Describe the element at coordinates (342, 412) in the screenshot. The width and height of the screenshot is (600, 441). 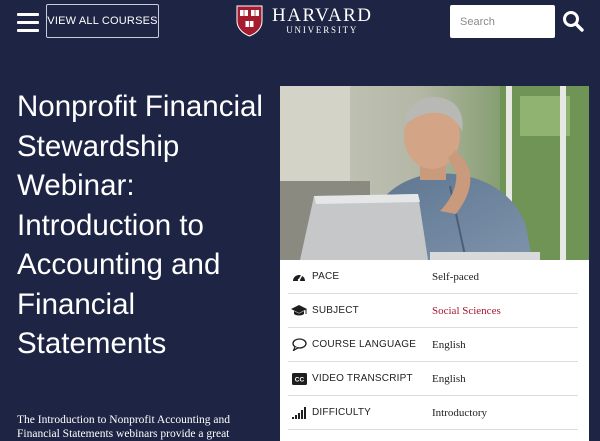
I see `detail-label: DIFFICULTY` at that location.